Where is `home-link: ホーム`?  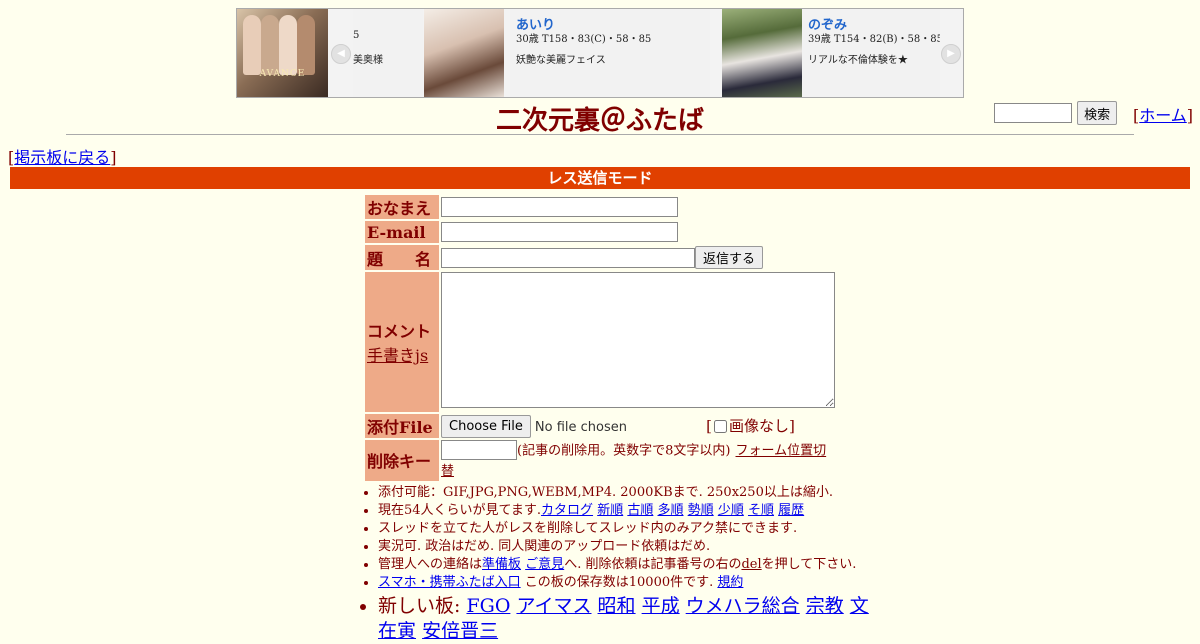 home-link: ホーム is located at coordinates (1163, 115).